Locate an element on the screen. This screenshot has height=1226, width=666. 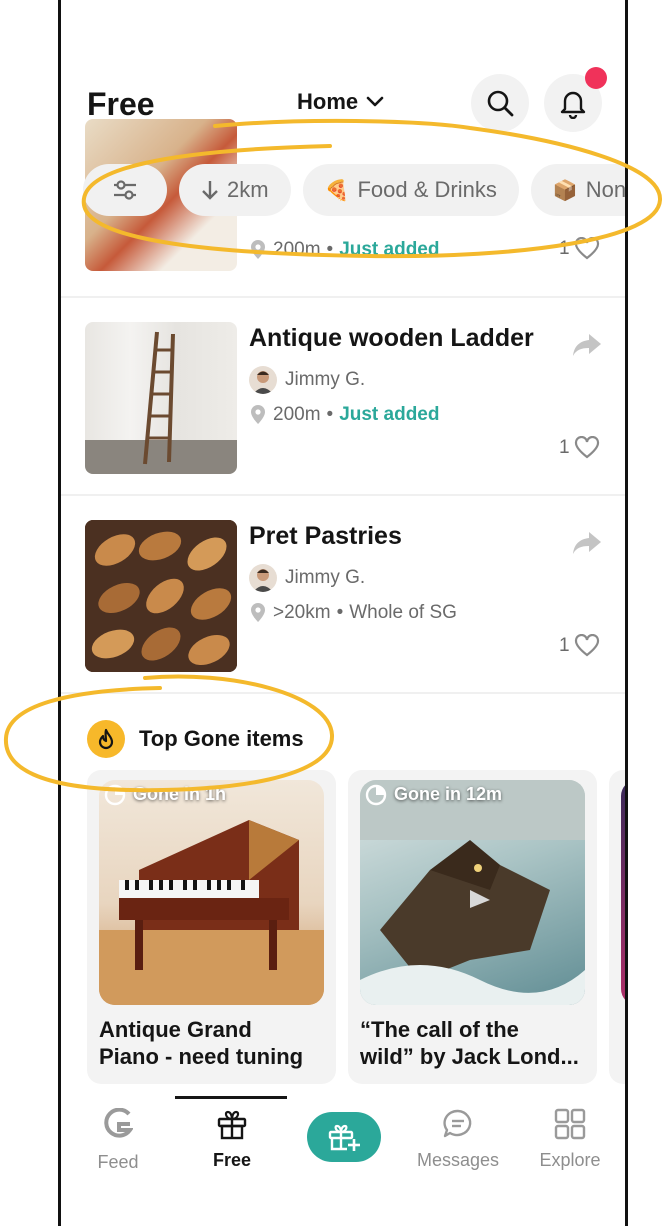
chat-icon is located at coordinates (457, 1123).